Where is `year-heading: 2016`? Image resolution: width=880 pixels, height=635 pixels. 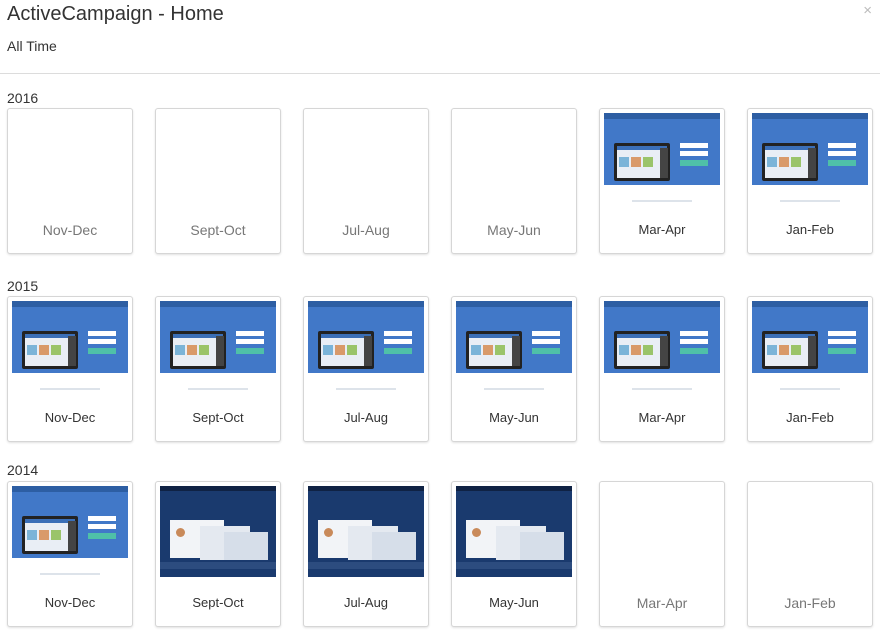
year-heading: 2016 is located at coordinates (23, 98).